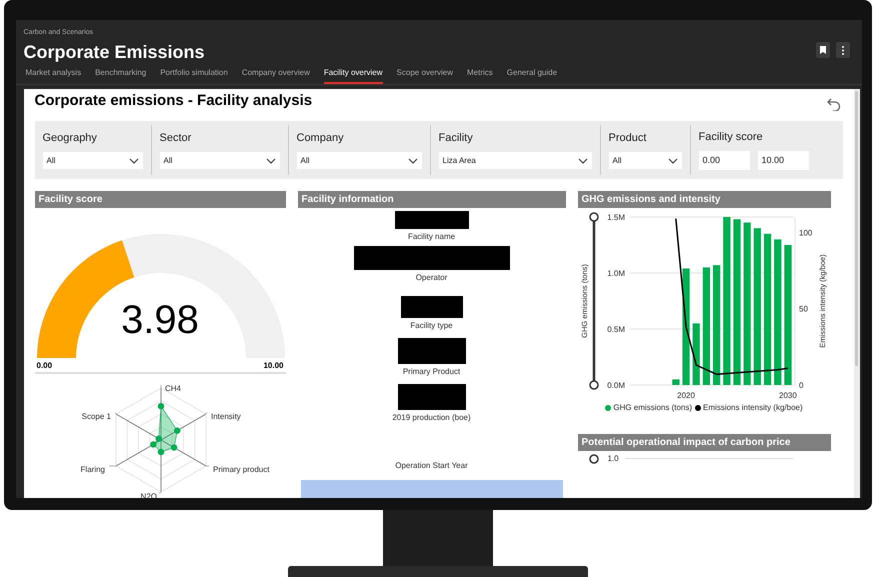 The height and width of the screenshot is (577, 875). I want to click on gauge-value: 3.98, so click(160, 320).